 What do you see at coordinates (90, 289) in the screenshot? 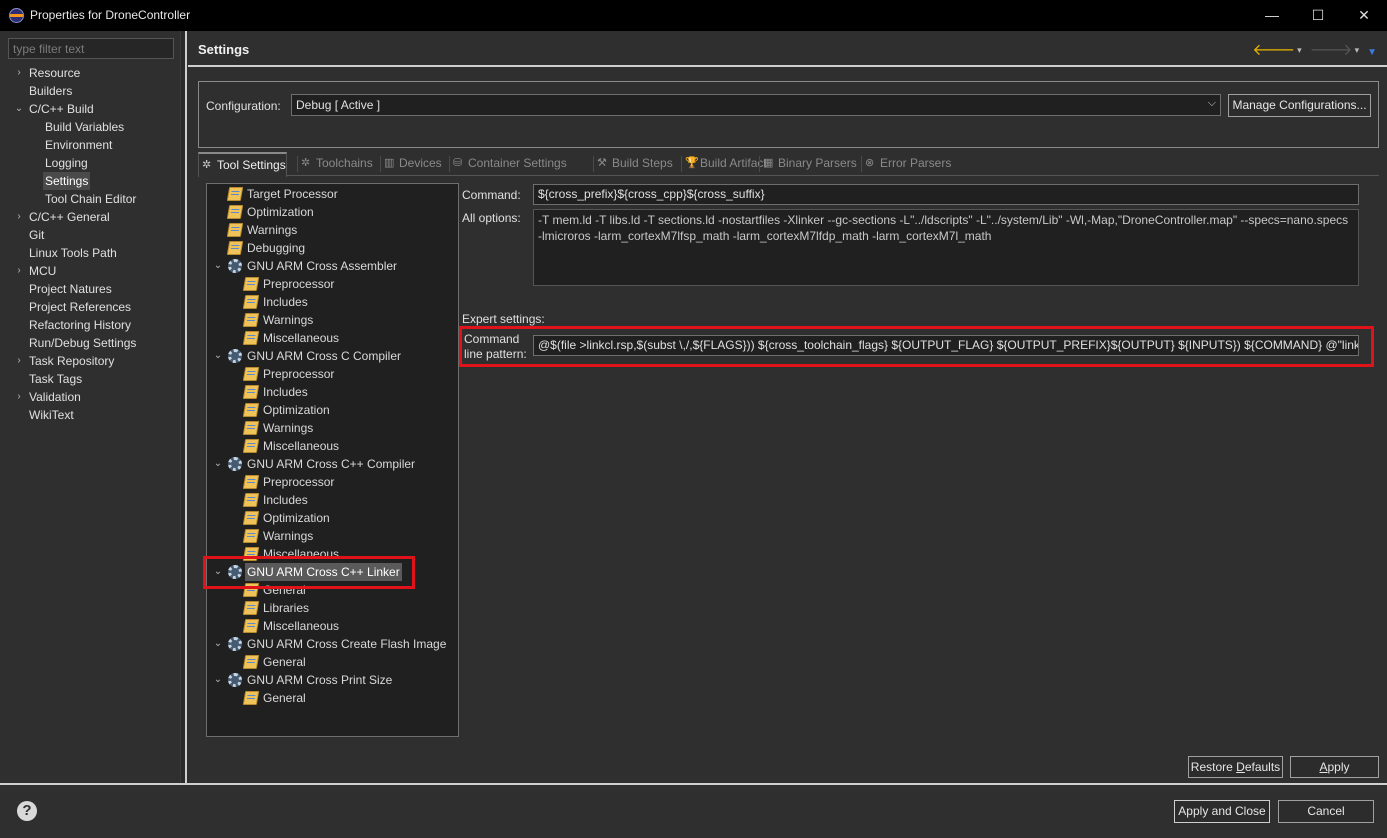
I see `nav-item: Project Natures` at bounding box center [90, 289].